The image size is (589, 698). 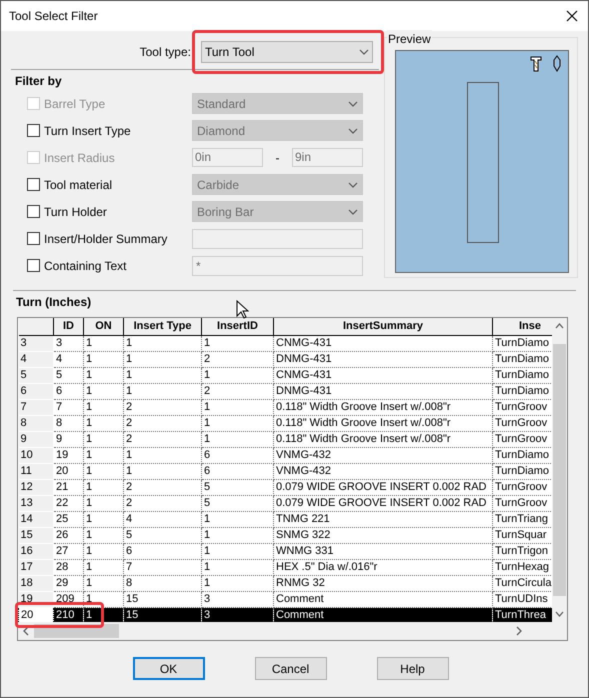 I want to click on checkbox-label: Tool material, so click(x=79, y=185).